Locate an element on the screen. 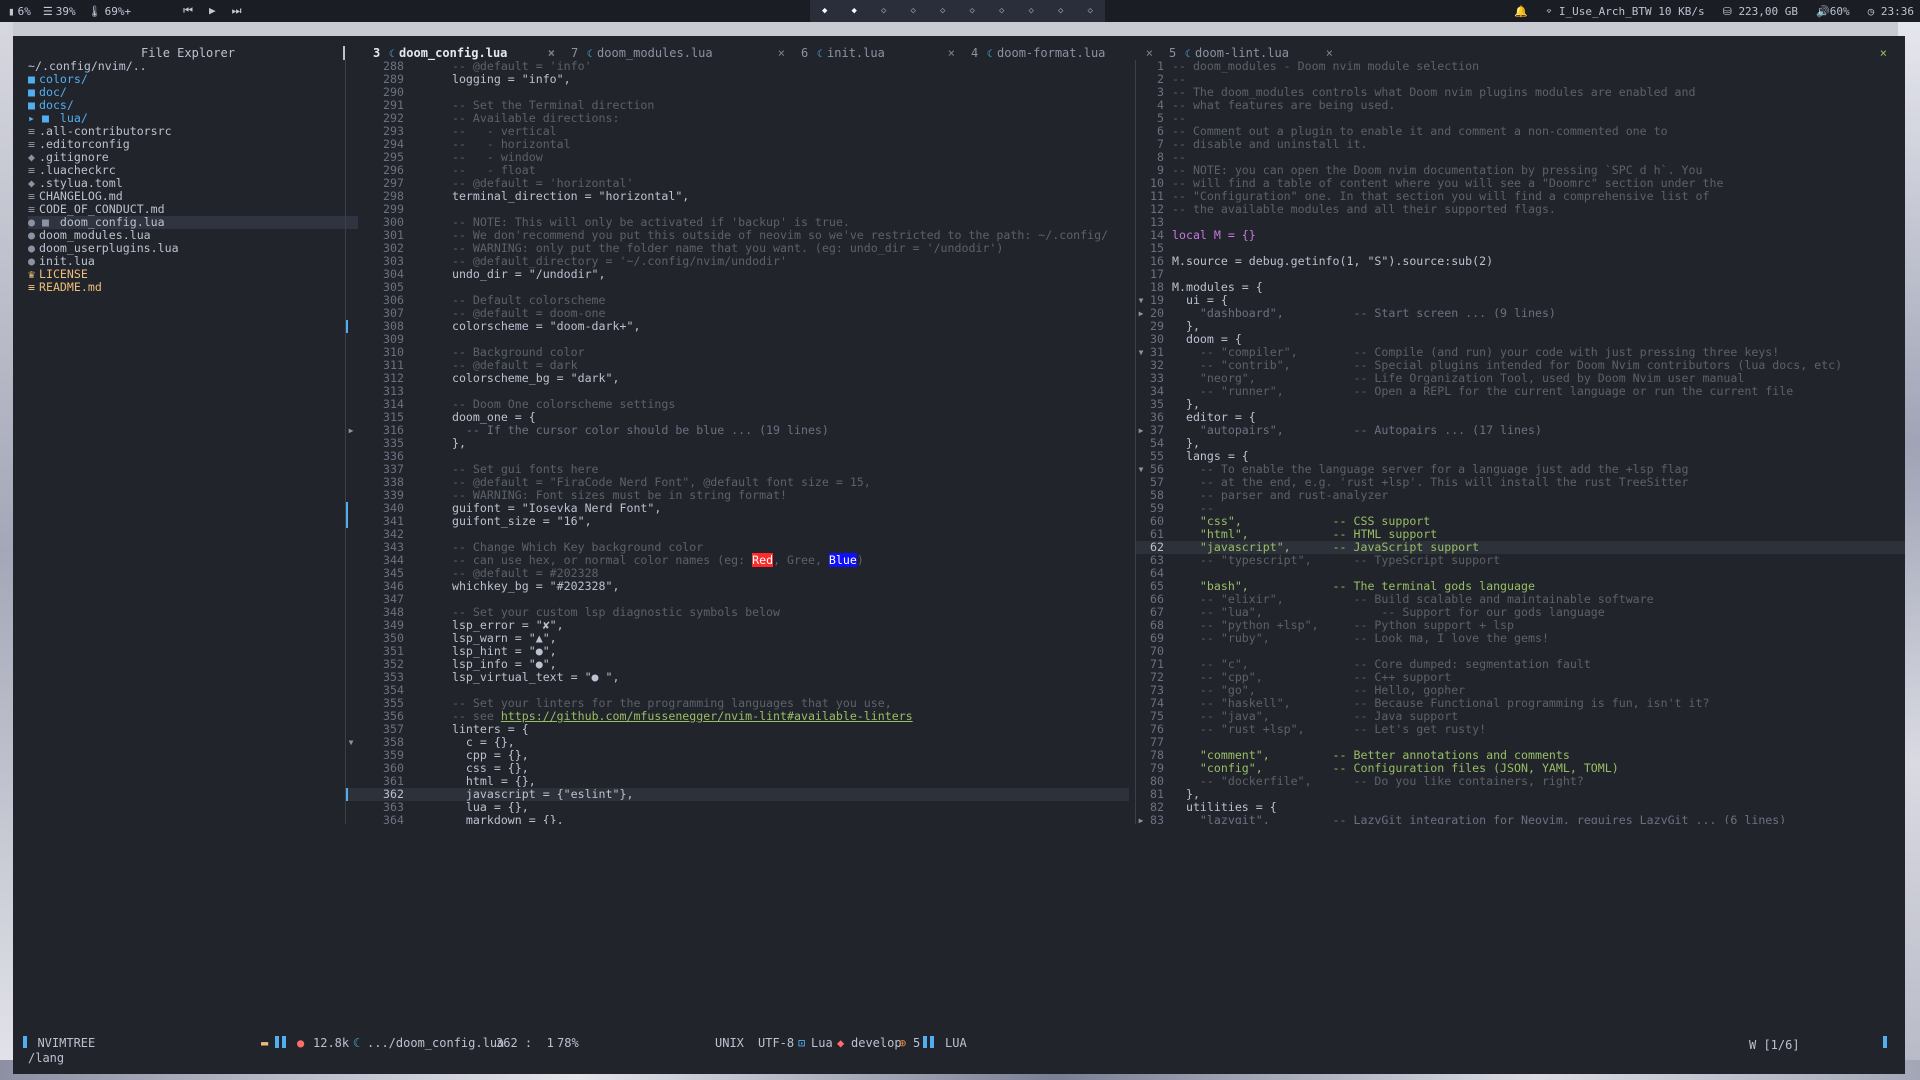 The width and height of the screenshot is (1920, 1080). tab-doom-config-lua: 3 ☾ doom_config.lua × is located at coordinates (462, 53).